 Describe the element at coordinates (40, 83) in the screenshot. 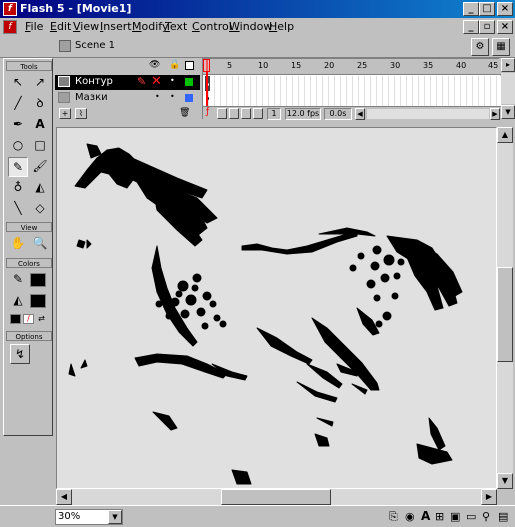

I see `subselect-tool-icon: ↗` at that location.